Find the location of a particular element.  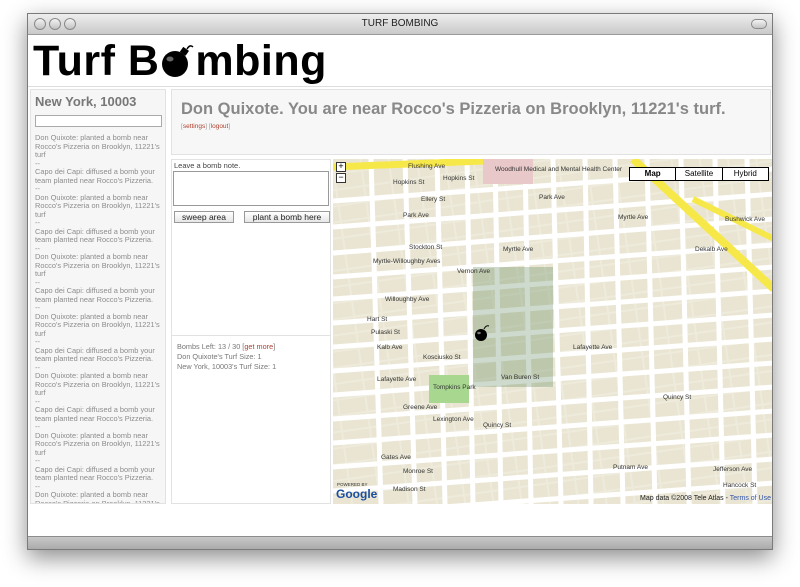

label-hart: Hart St is located at coordinates (377, 319).